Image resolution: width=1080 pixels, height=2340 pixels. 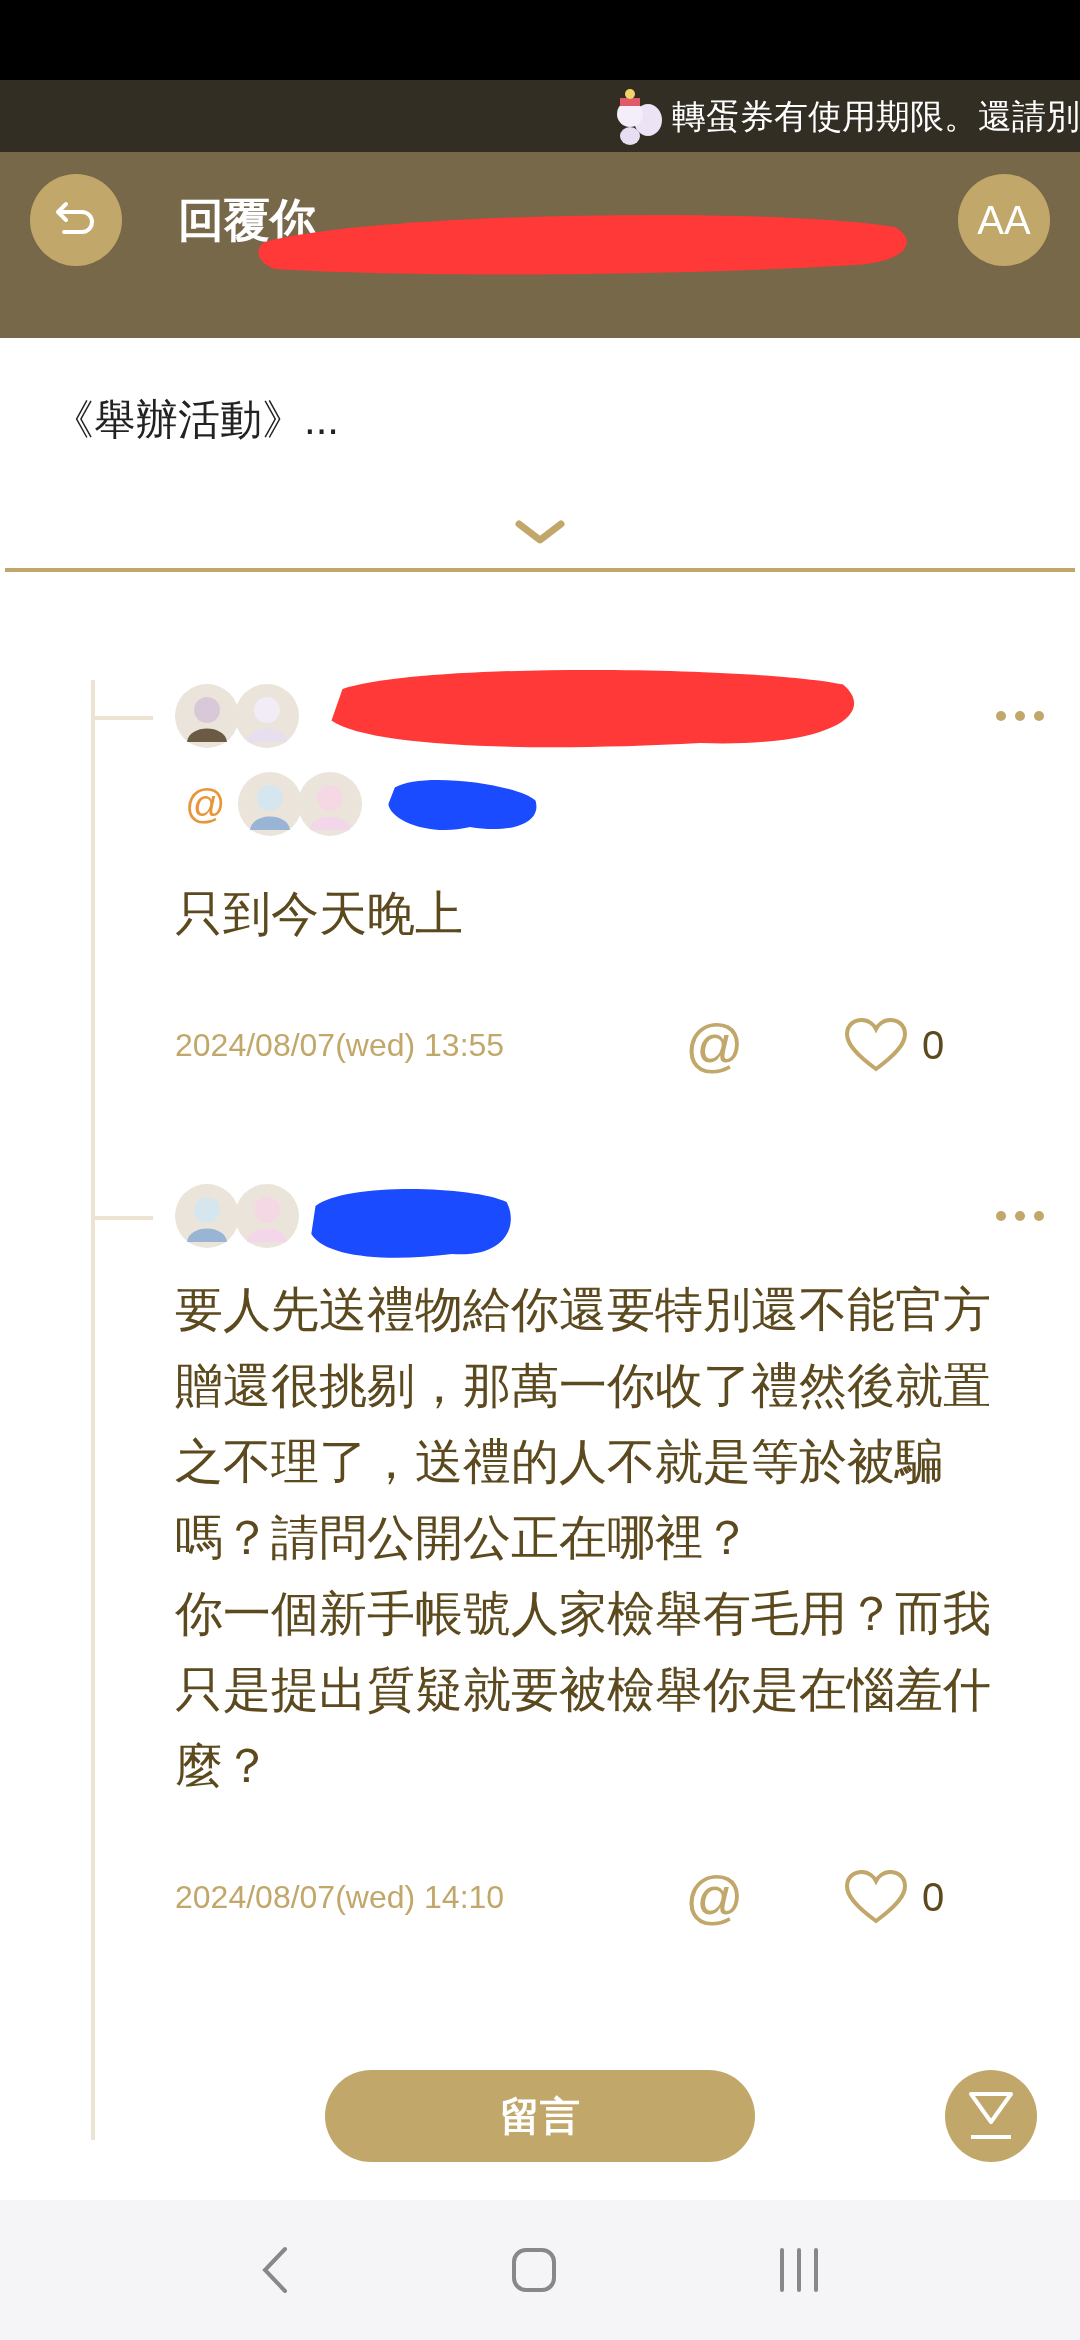 I want to click on expand-chevron-icon, so click(x=540, y=532).